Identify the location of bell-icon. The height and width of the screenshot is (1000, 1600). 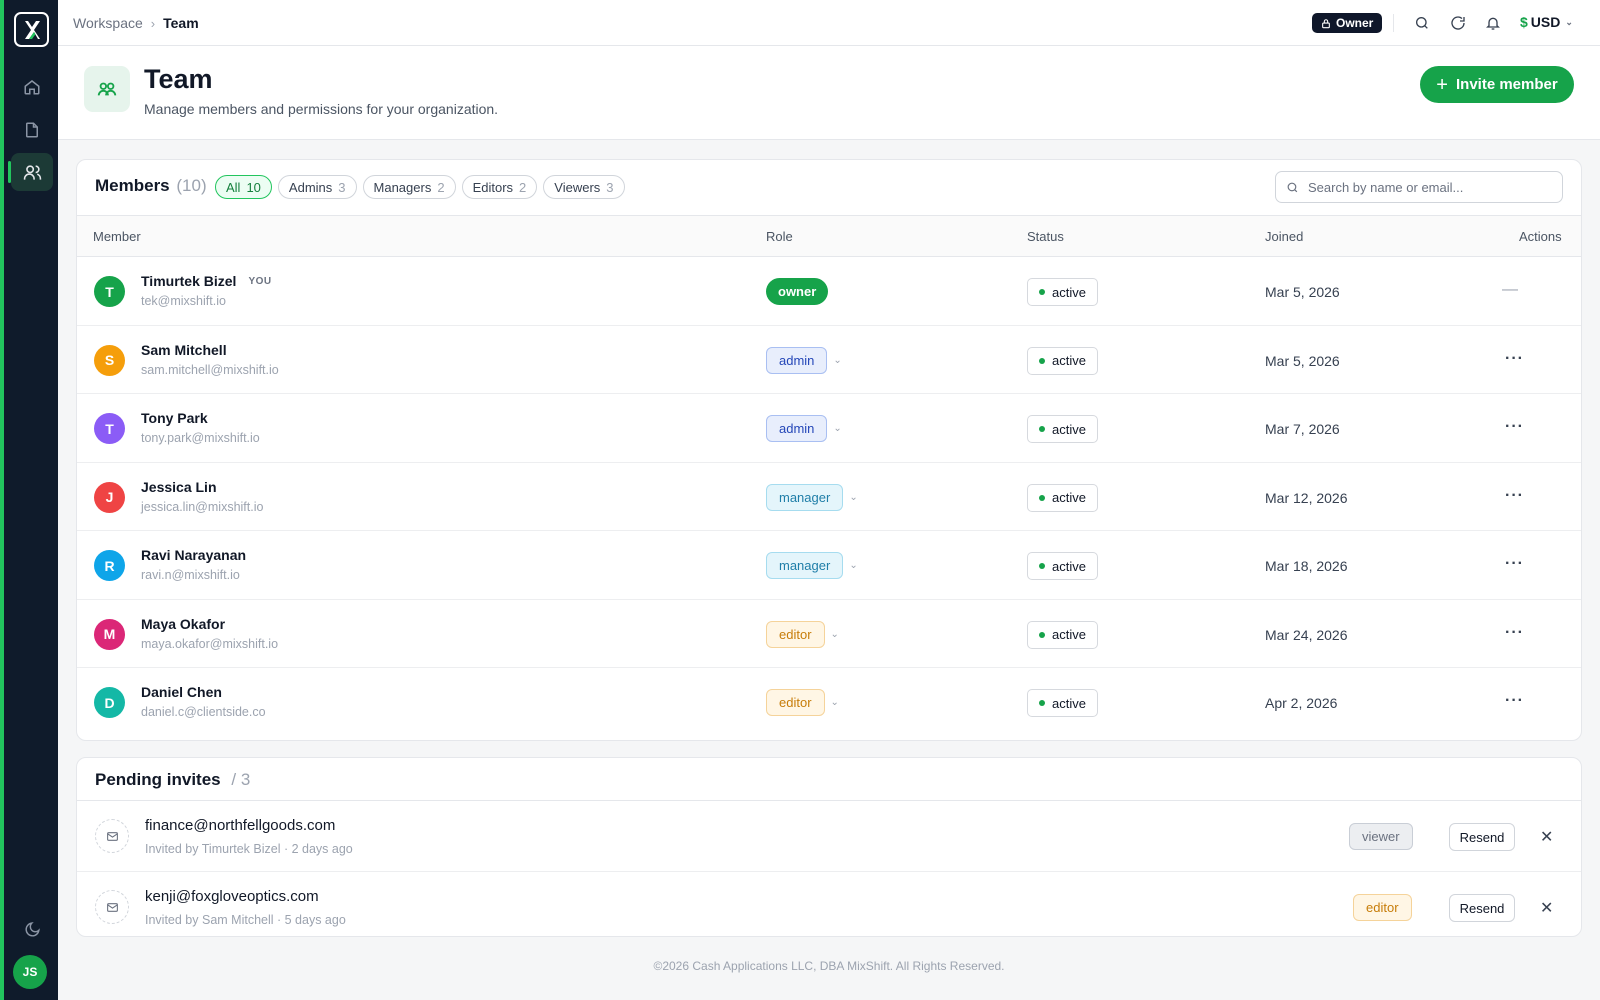
(1493, 23).